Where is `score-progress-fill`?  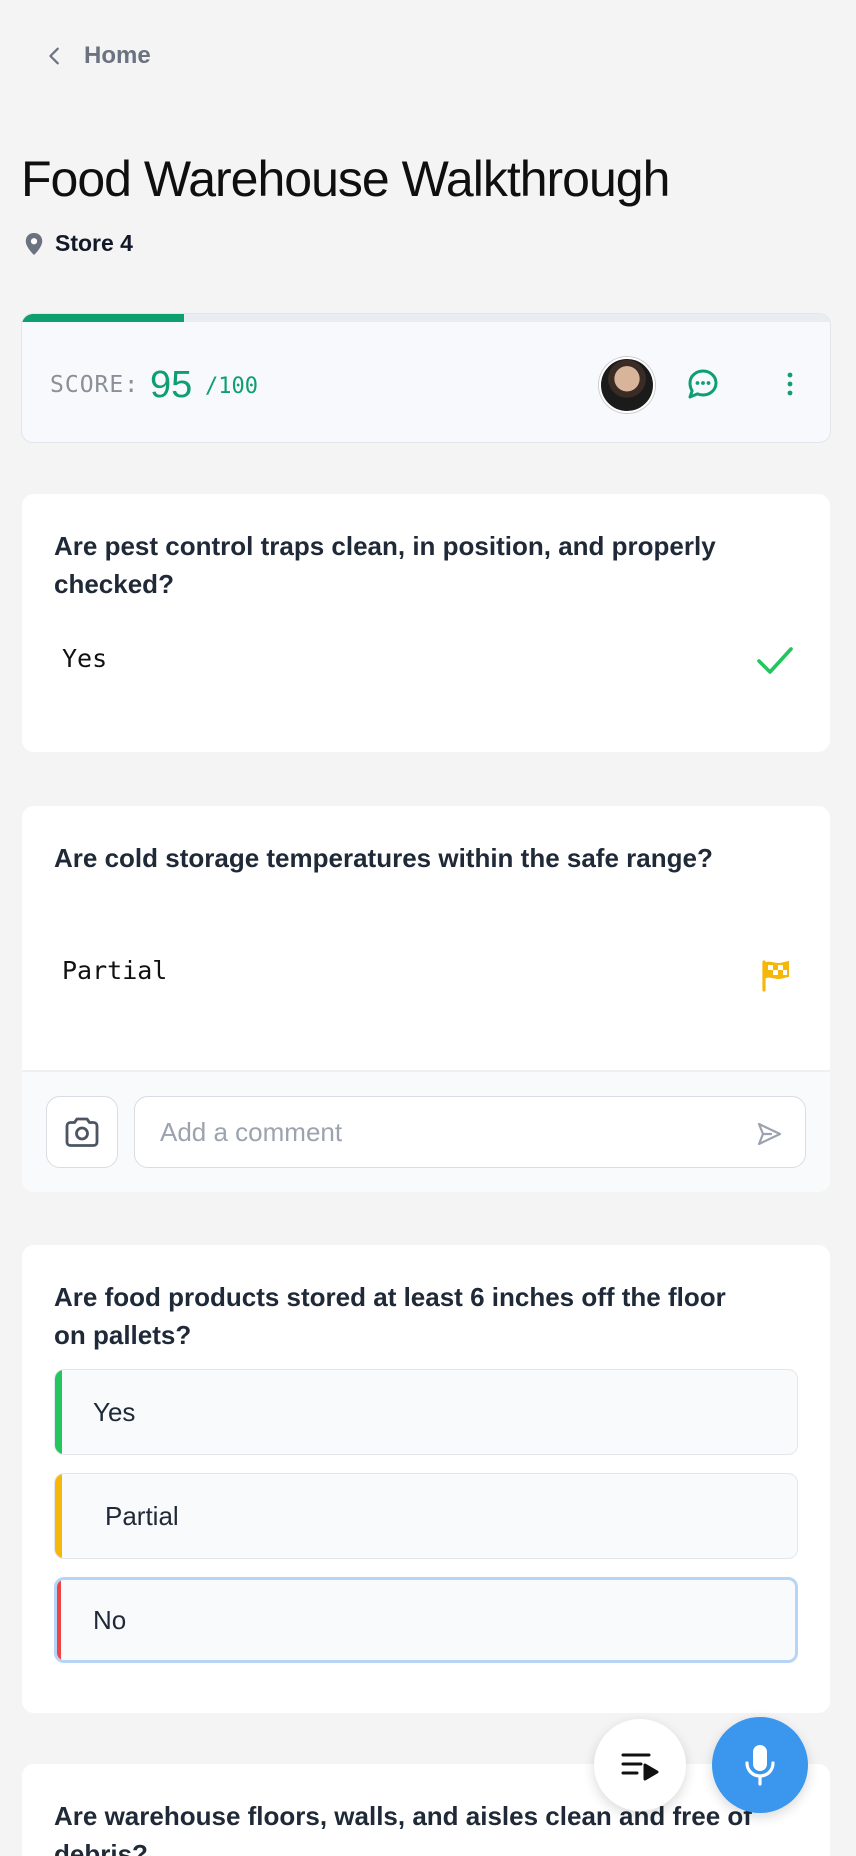 score-progress-fill is located at coordinates (103, 318).